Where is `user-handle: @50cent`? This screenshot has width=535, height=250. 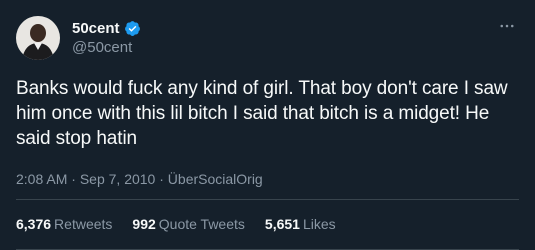
user-handle: @50cent is located at coordinates (106, 47).